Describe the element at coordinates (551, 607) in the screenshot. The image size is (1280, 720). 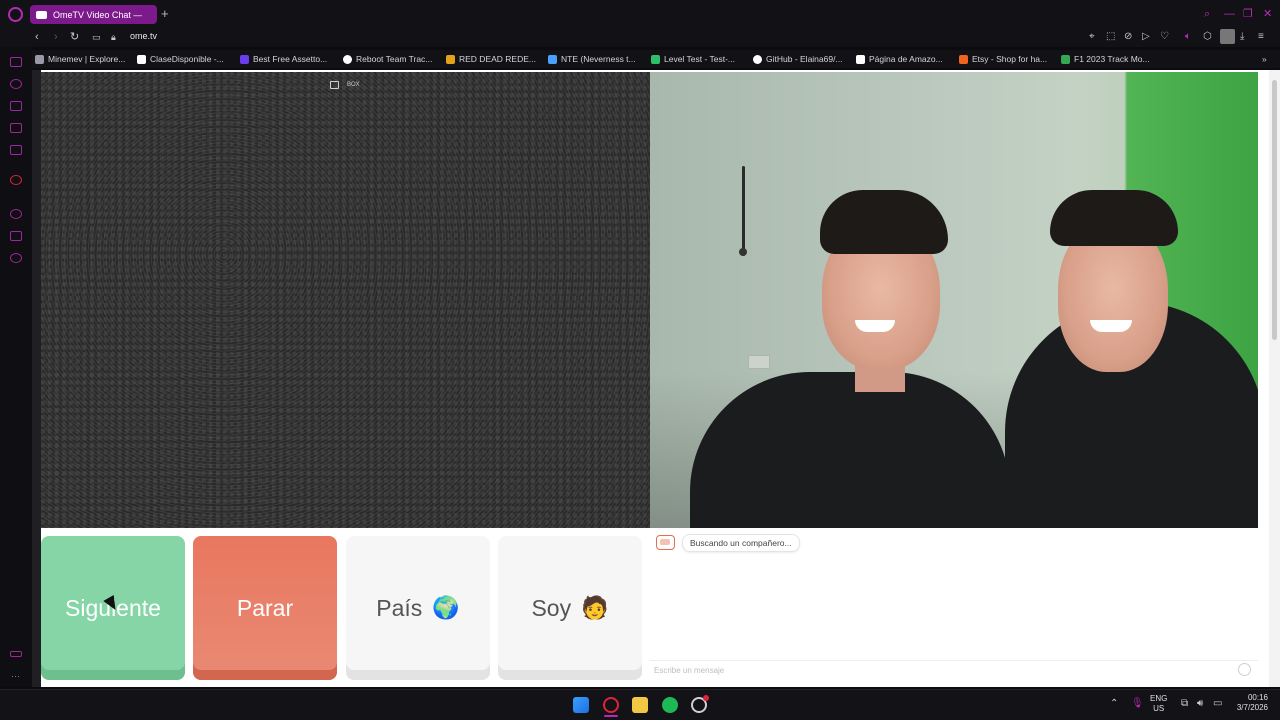
I see `gender-button-label: Soy` at that location.